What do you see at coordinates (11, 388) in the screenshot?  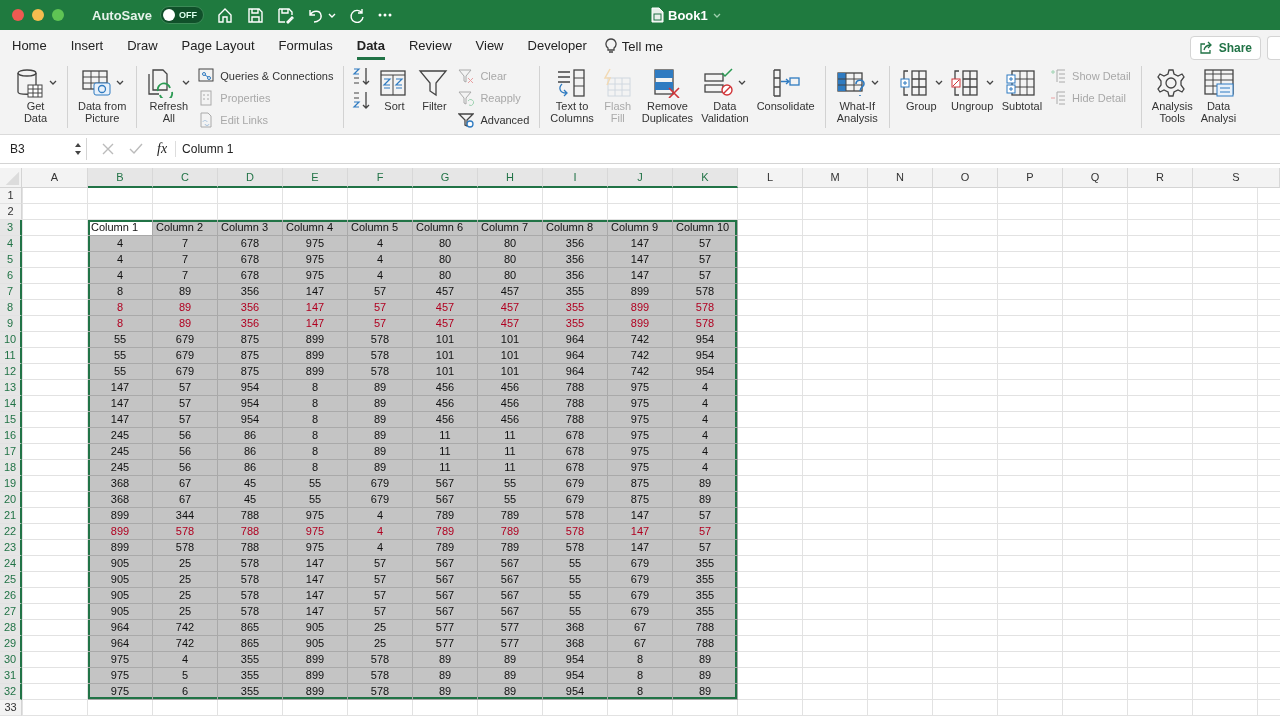 I see `row-header: 13` at bounding box center [11, 388].